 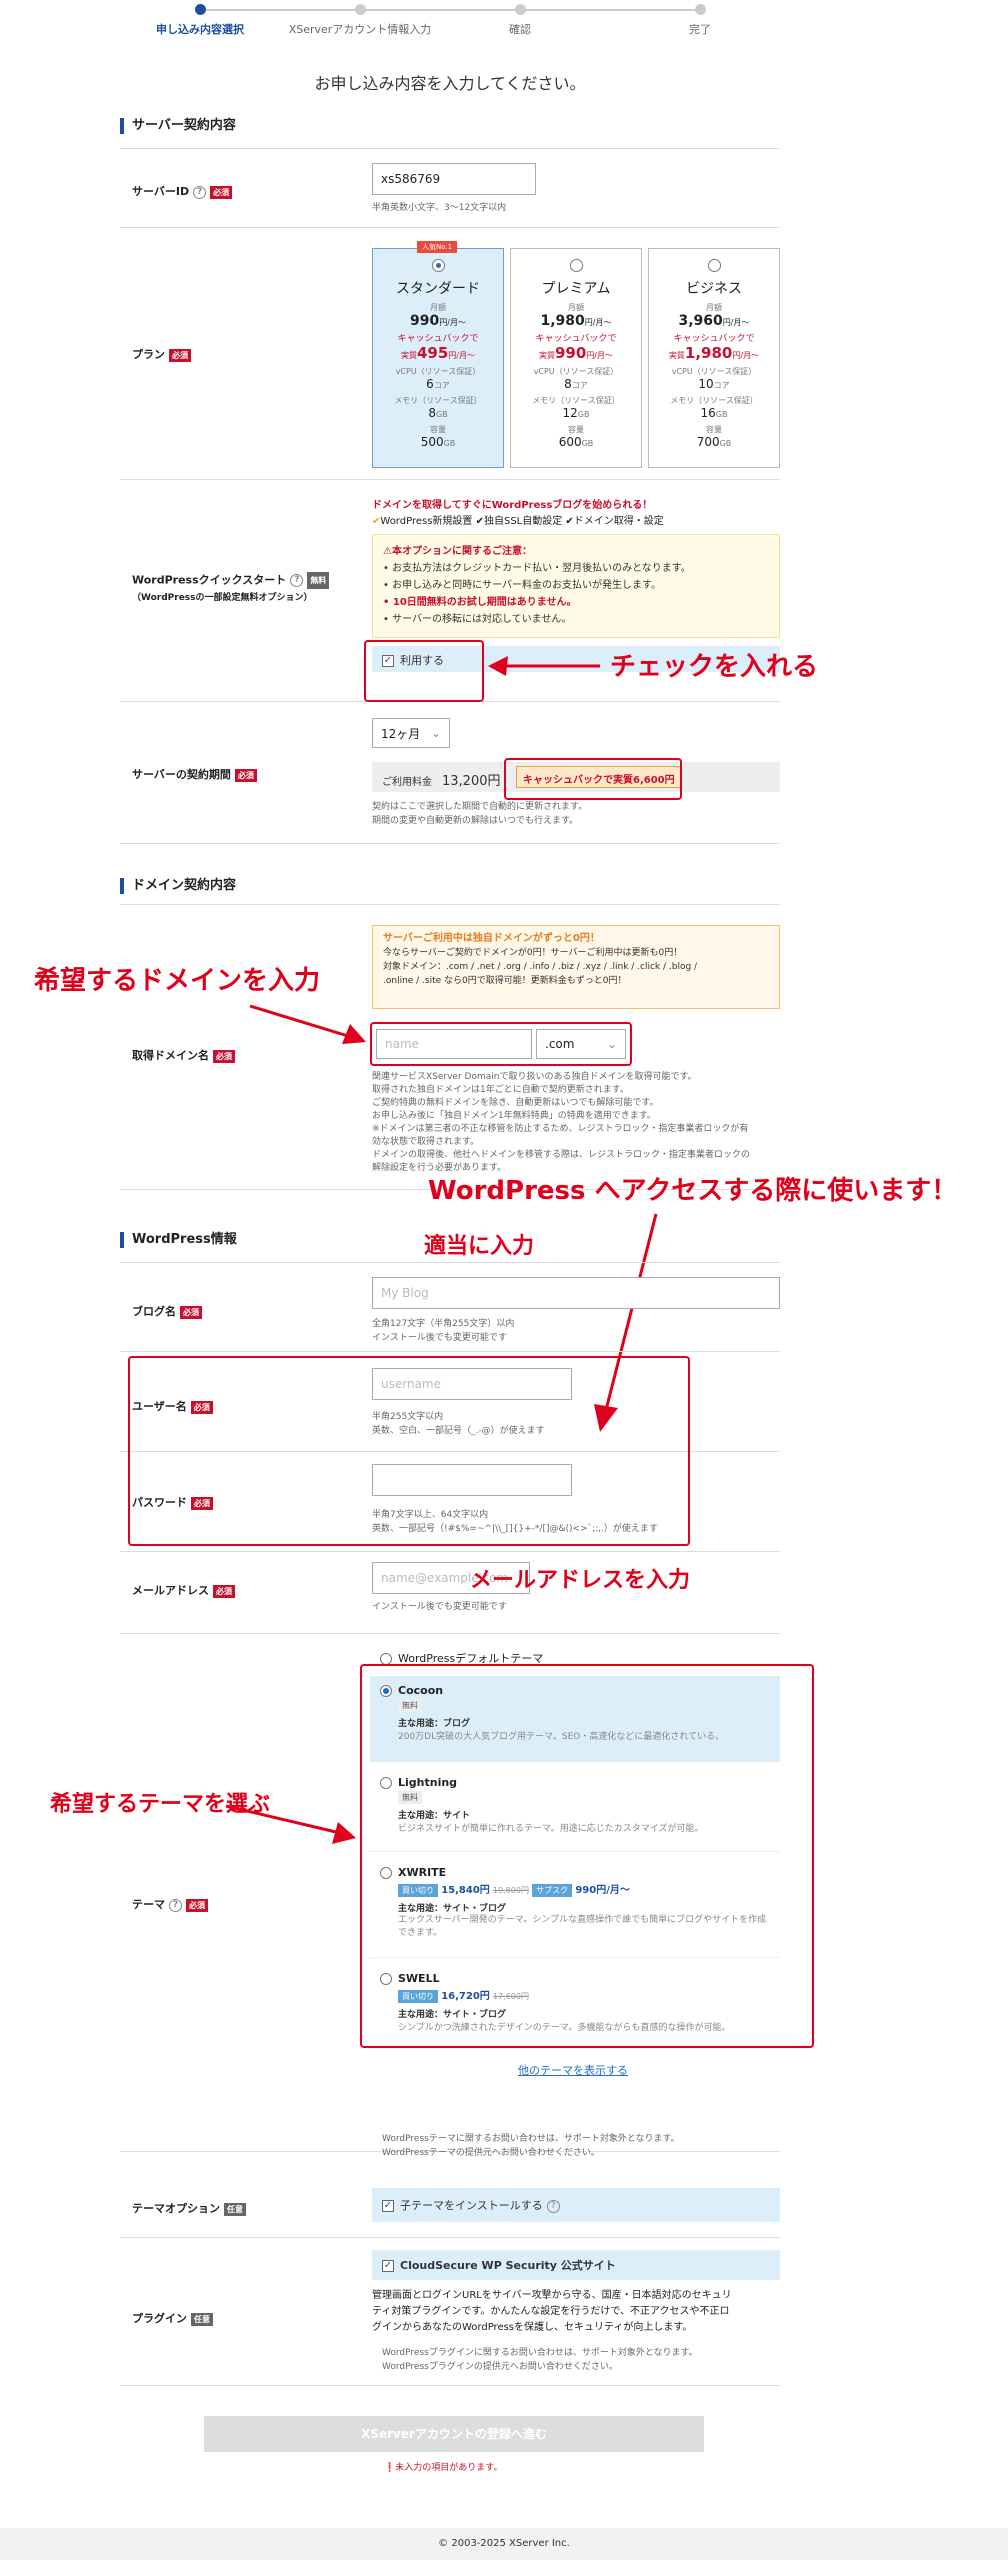 I want to click on page-lead: お申し込み内容を入力してください。, so click(x=450, y=83).